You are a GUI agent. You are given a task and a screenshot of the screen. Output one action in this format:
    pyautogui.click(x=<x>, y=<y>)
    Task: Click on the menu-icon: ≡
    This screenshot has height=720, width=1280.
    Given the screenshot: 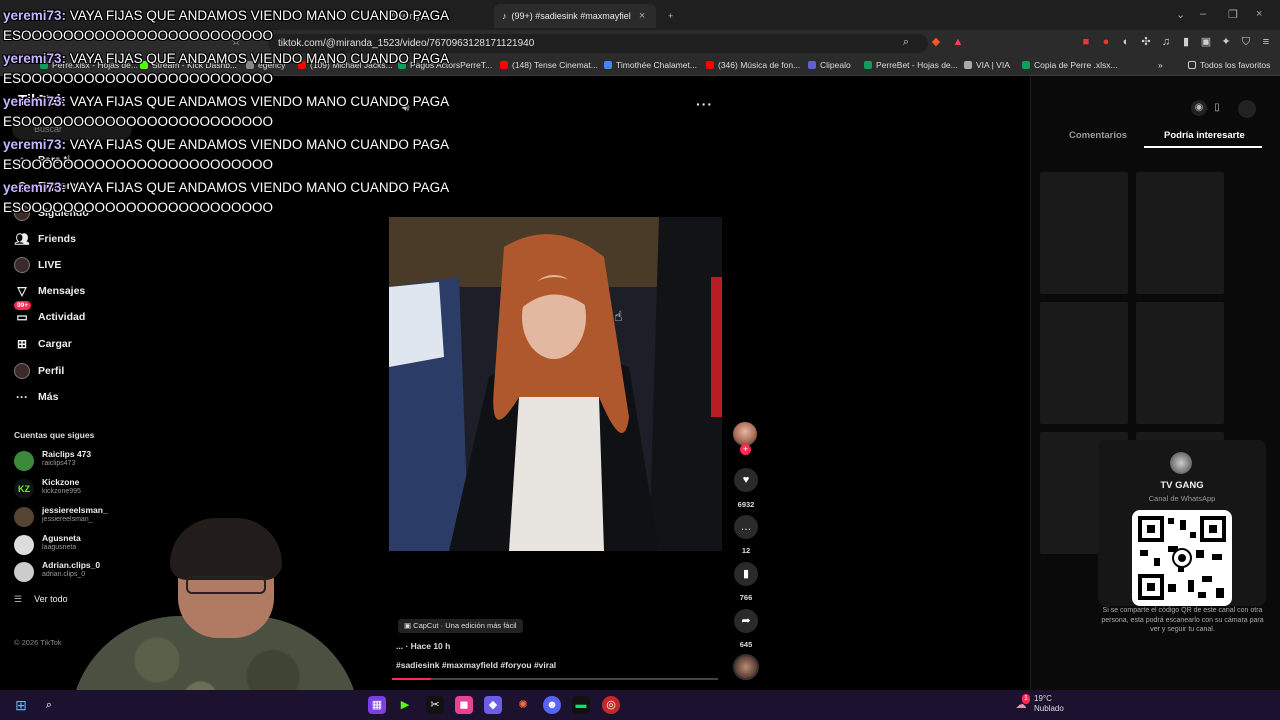 What is the action you would take?
    pyautogui.click(x=1266, y=42)
    